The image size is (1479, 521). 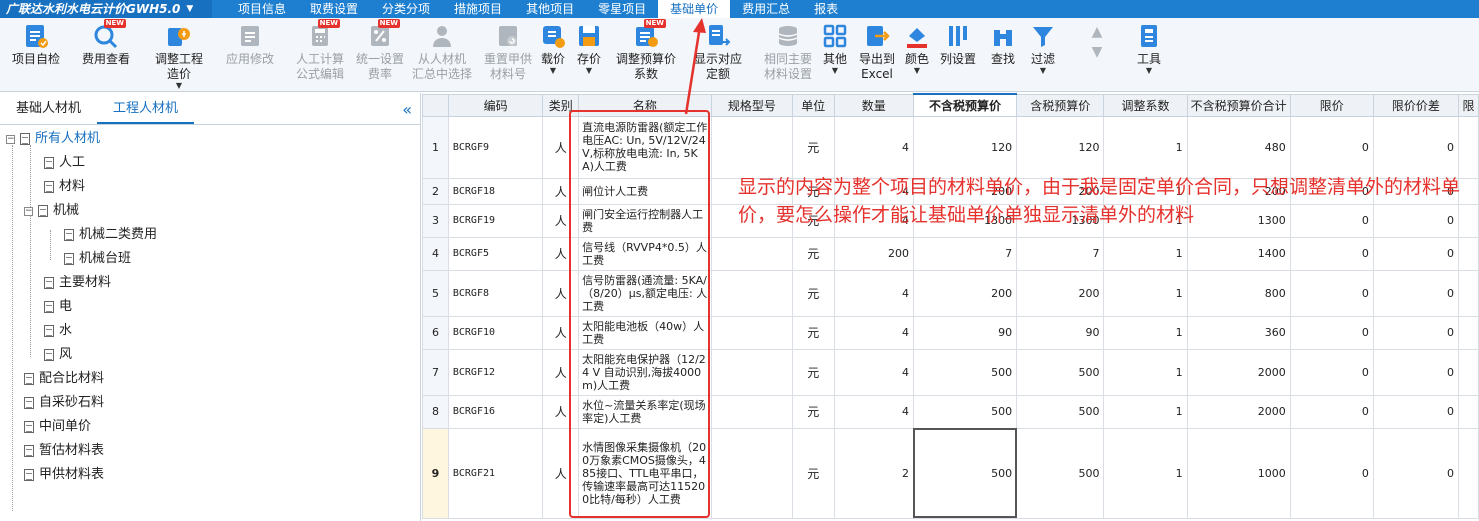 What do you see at coordinates (965, 411) in the screenshot?
I see `cell-price-excl-tax: 500` at bounding box center [965, 411].